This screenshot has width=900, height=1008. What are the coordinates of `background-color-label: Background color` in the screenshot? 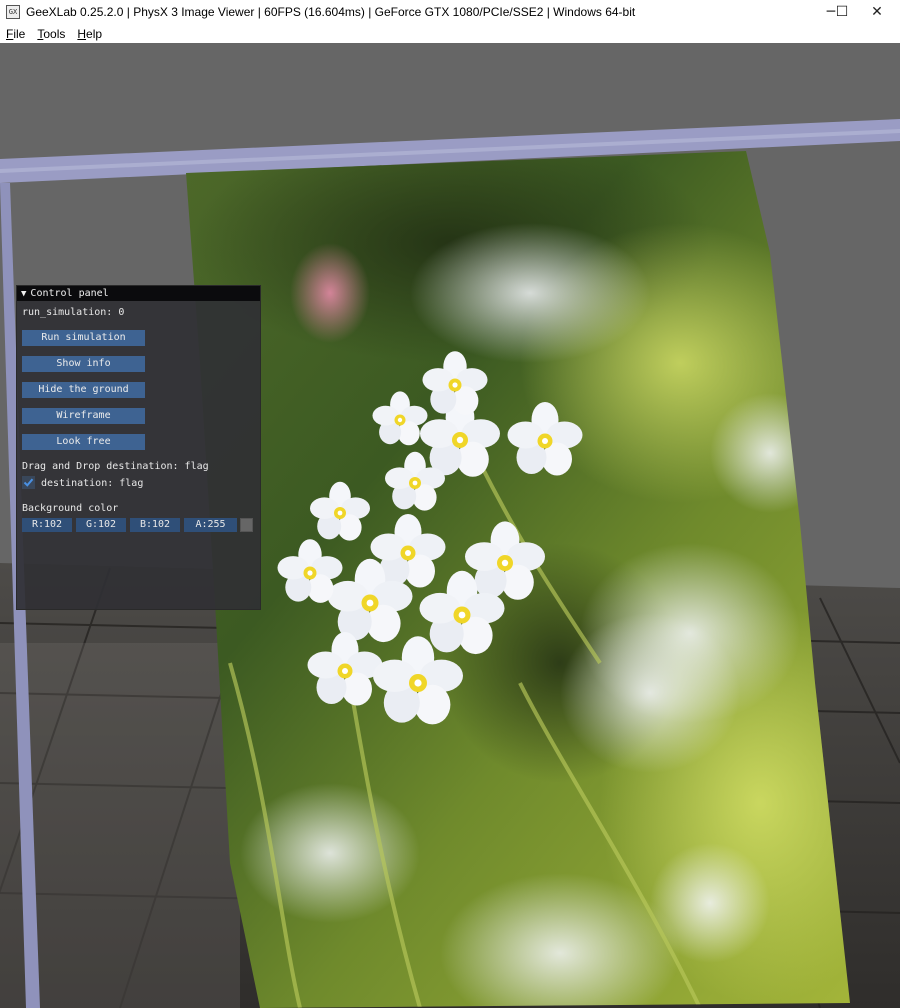 It's located at (70, 508).